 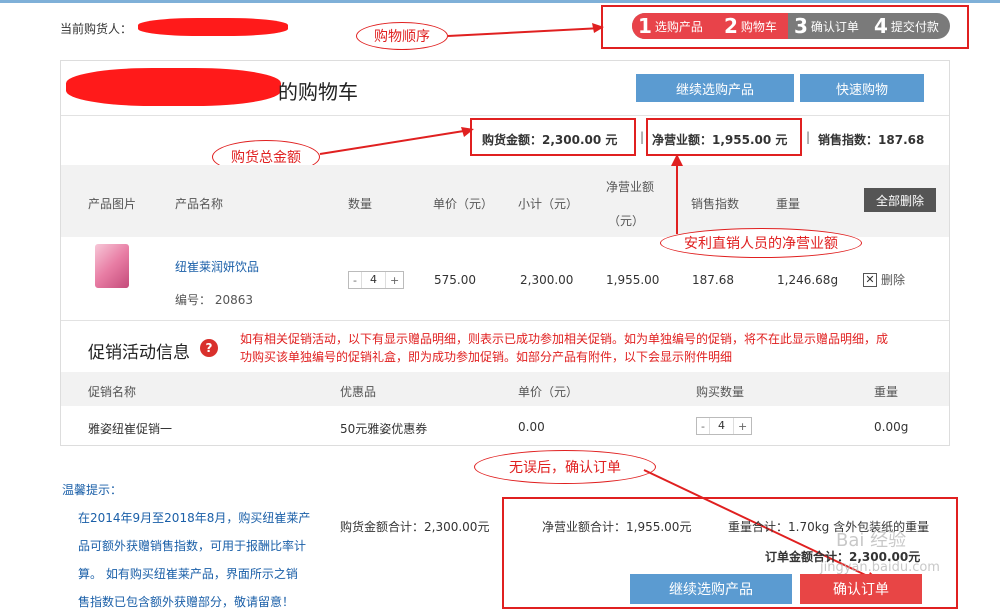 I want to click on close-icon: ✕, so click(x=870, y=279).